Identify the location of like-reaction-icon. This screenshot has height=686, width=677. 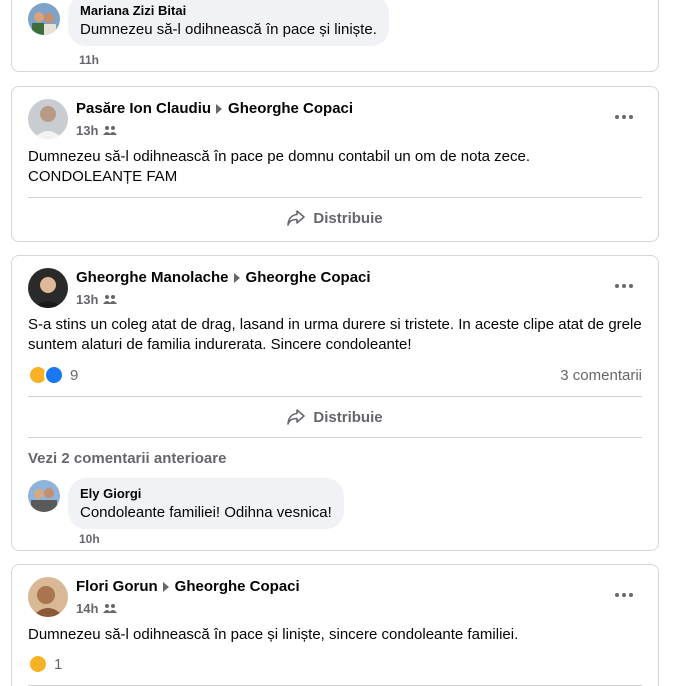
(54, 375).